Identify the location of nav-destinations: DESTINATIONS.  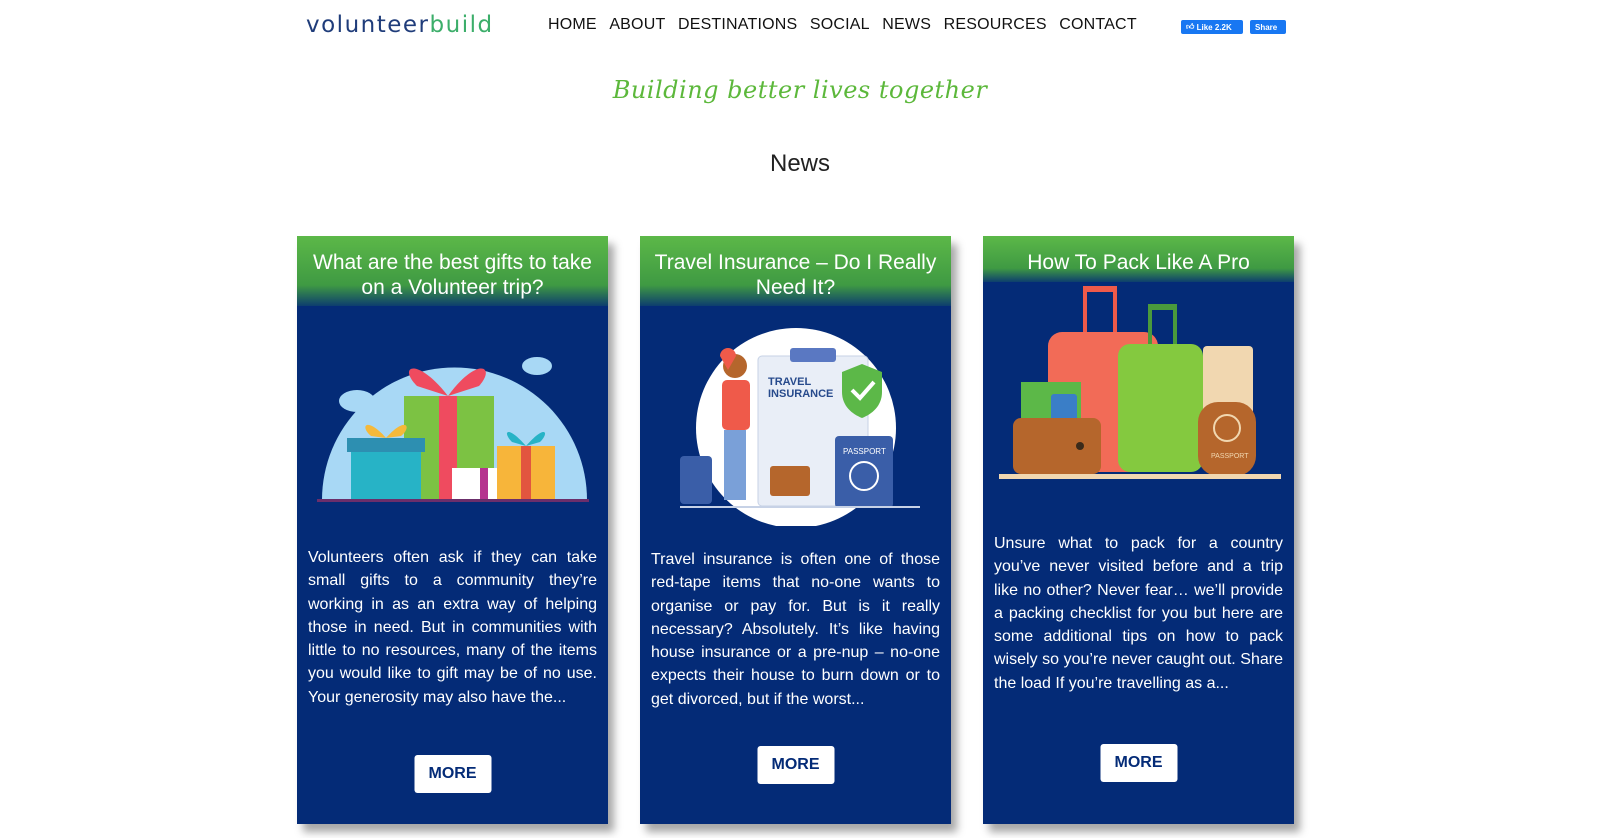
(737, 25).